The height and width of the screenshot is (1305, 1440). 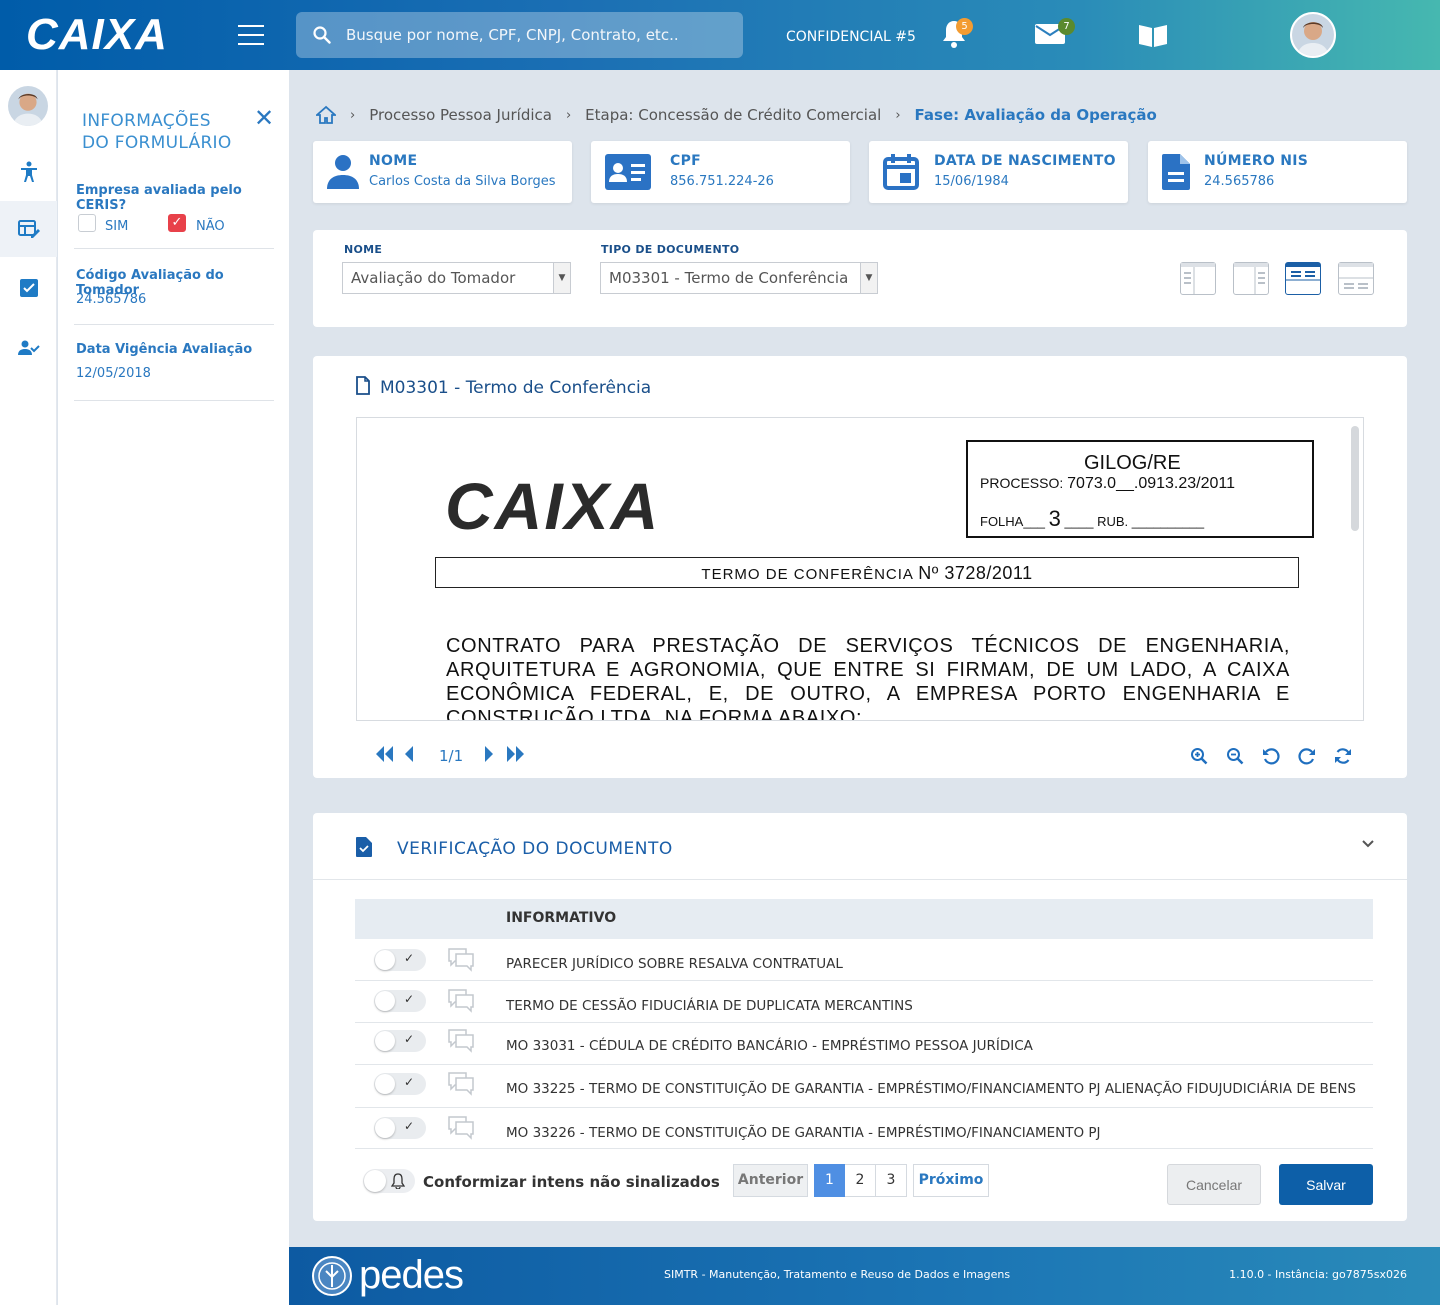 I want to click on layout-bottom-panel-icon, so click(x=1356, y=276).